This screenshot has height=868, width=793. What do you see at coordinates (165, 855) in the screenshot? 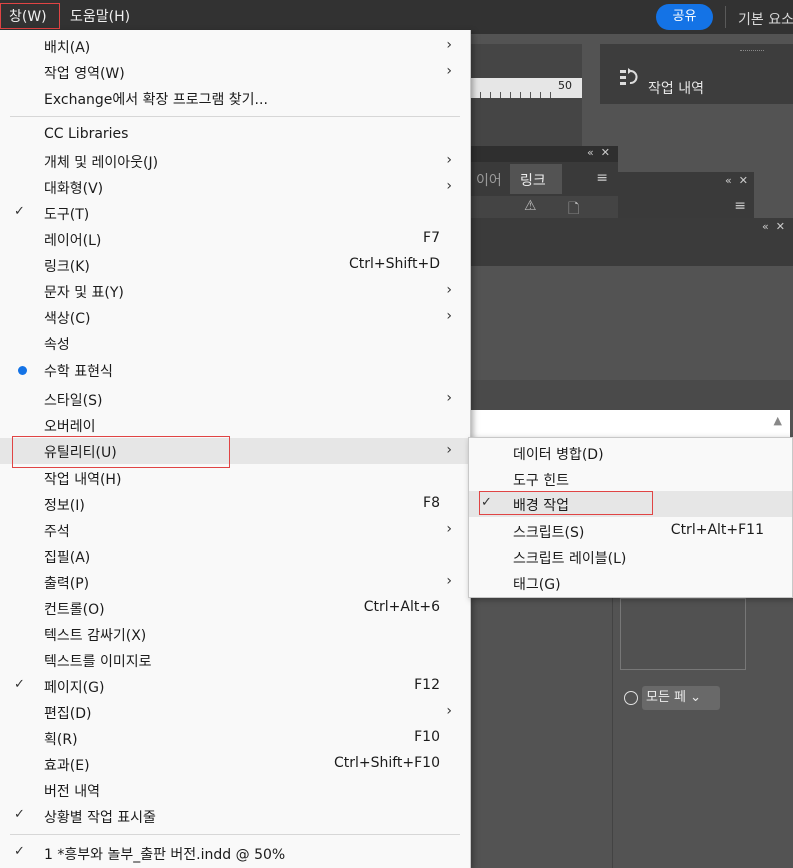
I see `menu-item-label: 1 *흥부와 놀부_출판 버전.indd @ 50%` at bounding box center [165, 855].